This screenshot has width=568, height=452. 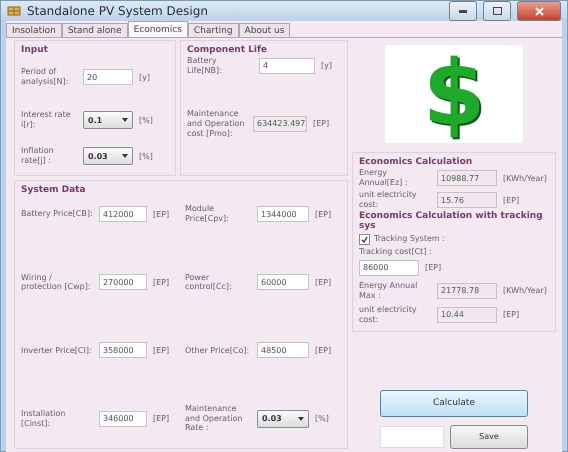 What do you see at coordinates (287, 66) in the screenshot?
I see `input-field: 4` at bounding box center [287, 66].